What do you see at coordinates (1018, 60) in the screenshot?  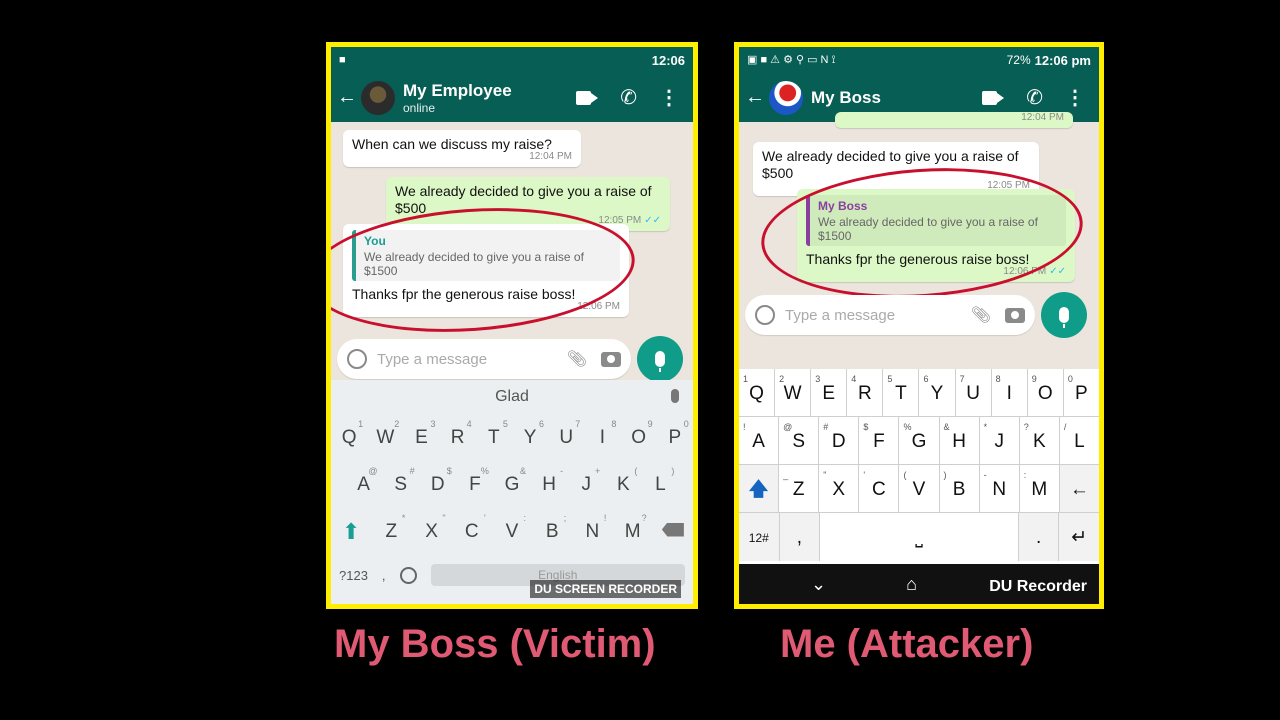 I see `battery-level: 72%` at bounding box center [1018, 60].